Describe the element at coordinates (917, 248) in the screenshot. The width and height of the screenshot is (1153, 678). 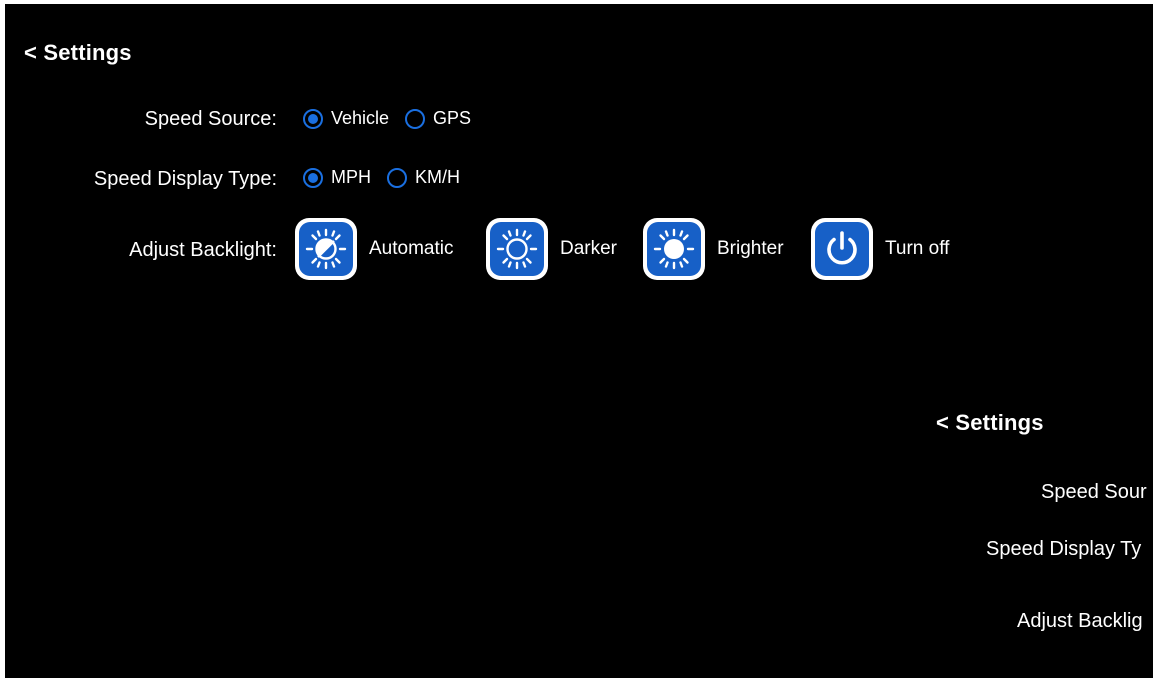
I see `backlight-button-label: Turn off` at that location.